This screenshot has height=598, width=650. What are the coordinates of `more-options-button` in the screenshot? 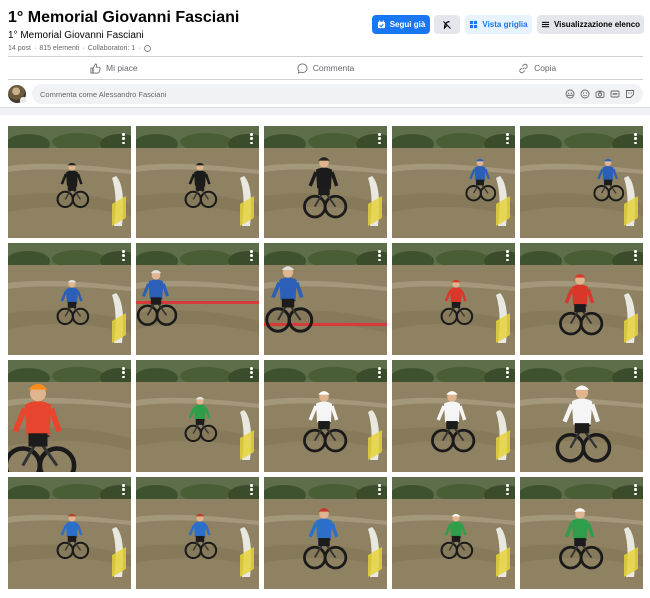 It's located at (447, 24).